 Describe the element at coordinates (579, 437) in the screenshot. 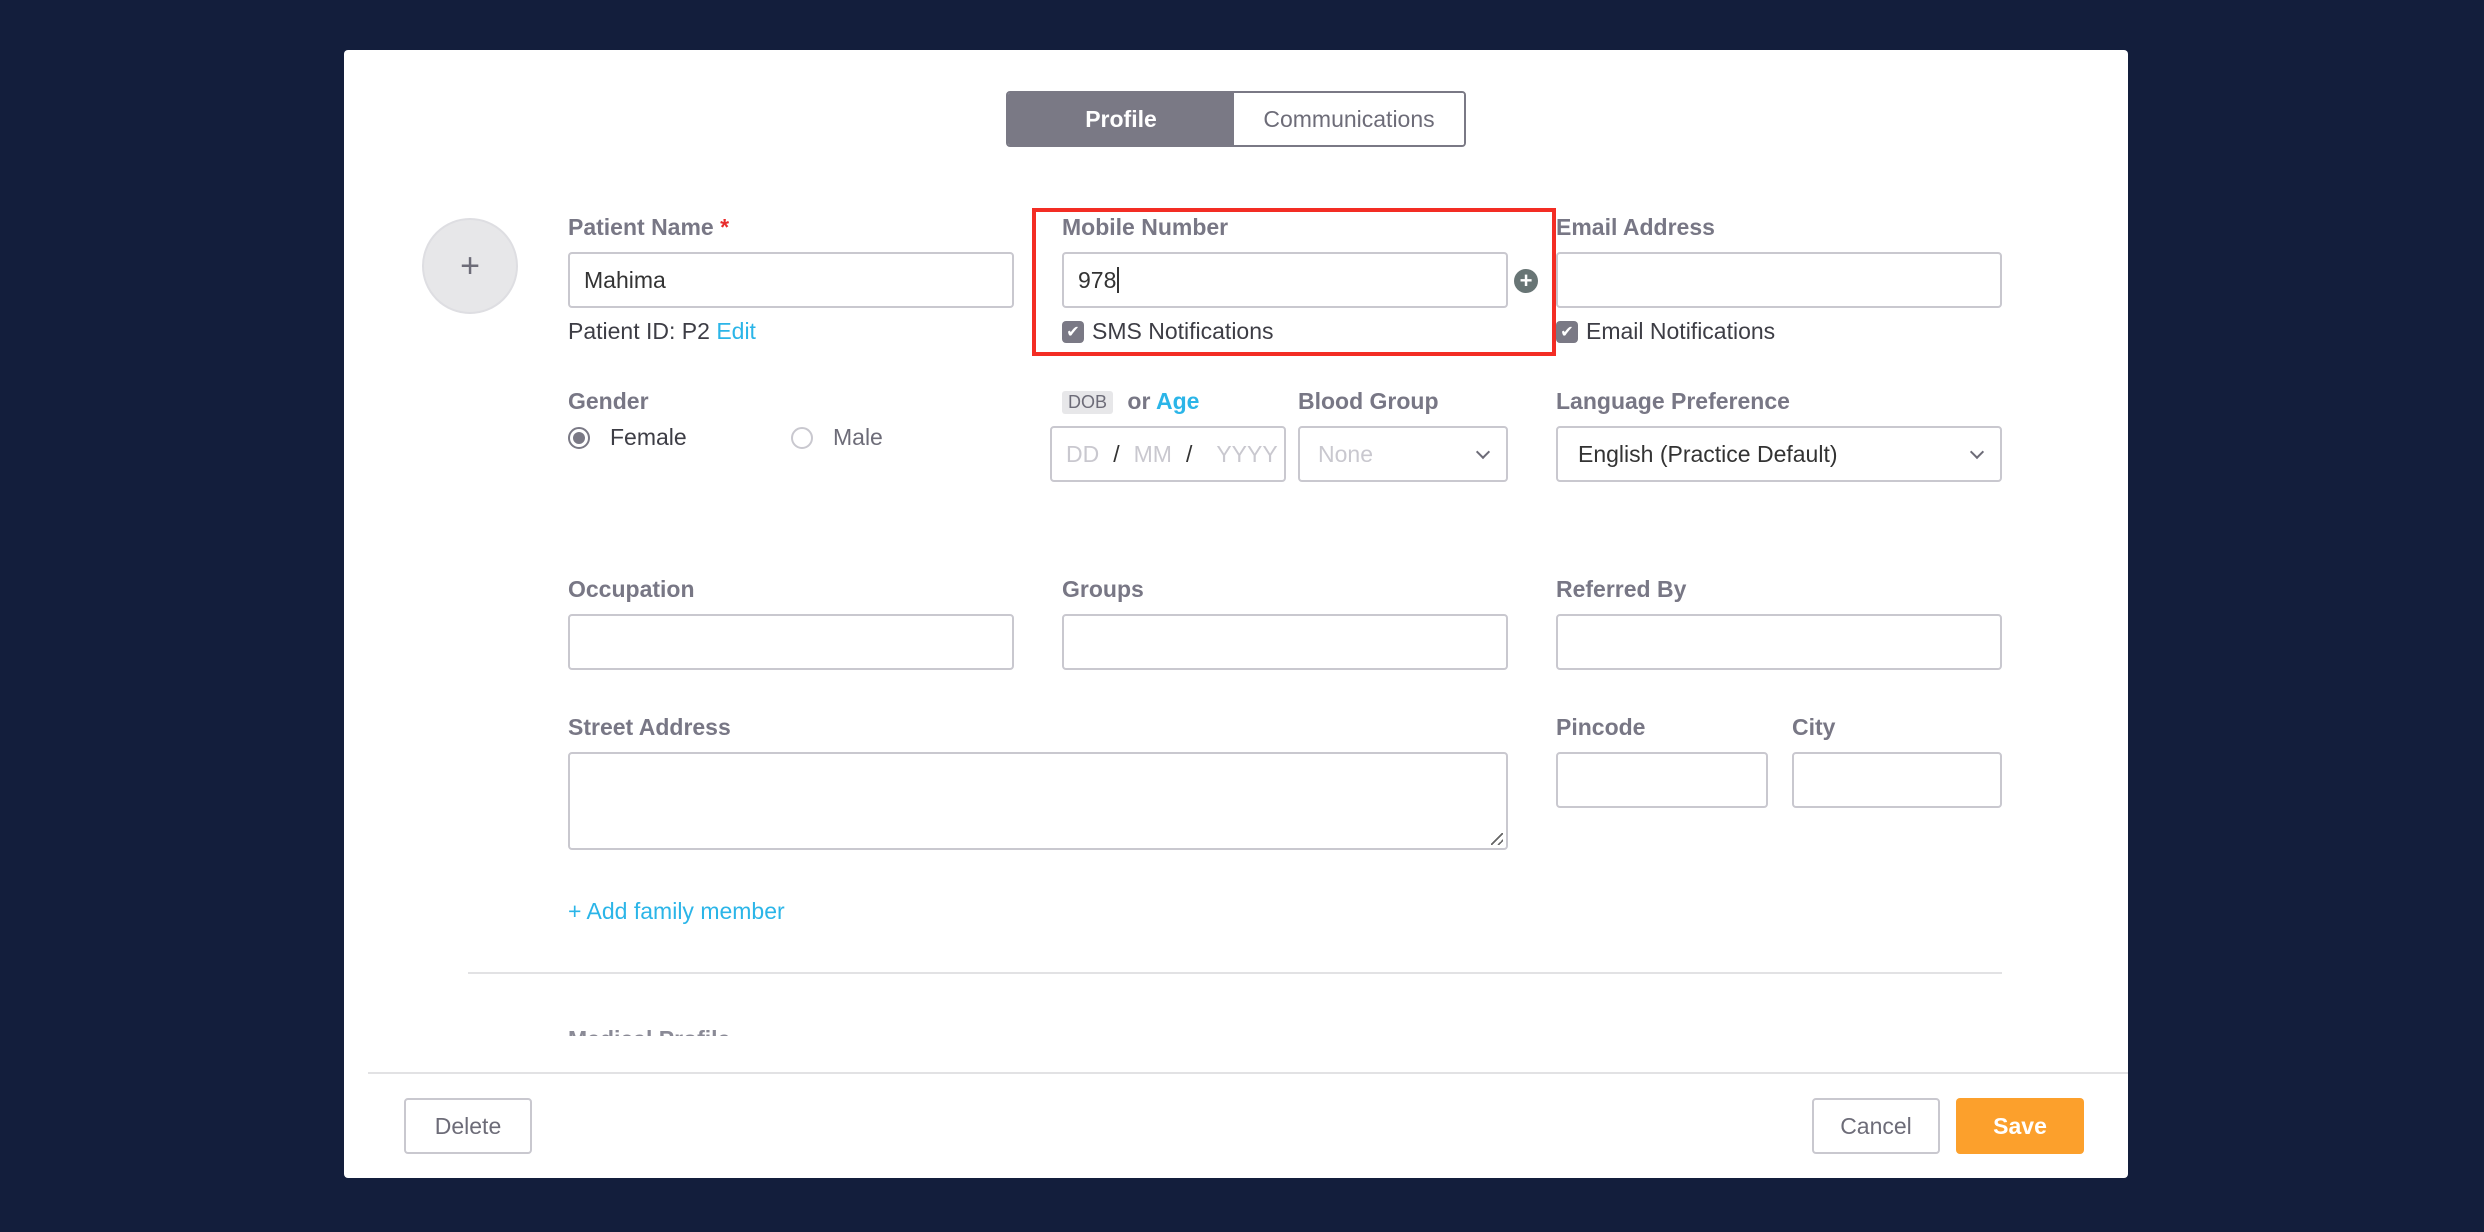

I see `radio-selected-icon` at that location.